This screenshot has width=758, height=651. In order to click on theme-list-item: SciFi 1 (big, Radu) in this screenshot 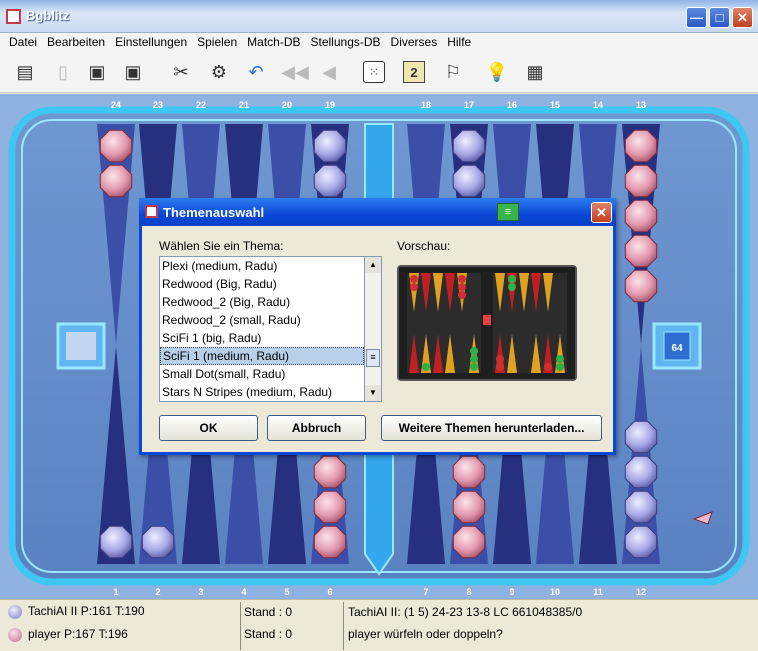, I will do `click(262, 338)`.